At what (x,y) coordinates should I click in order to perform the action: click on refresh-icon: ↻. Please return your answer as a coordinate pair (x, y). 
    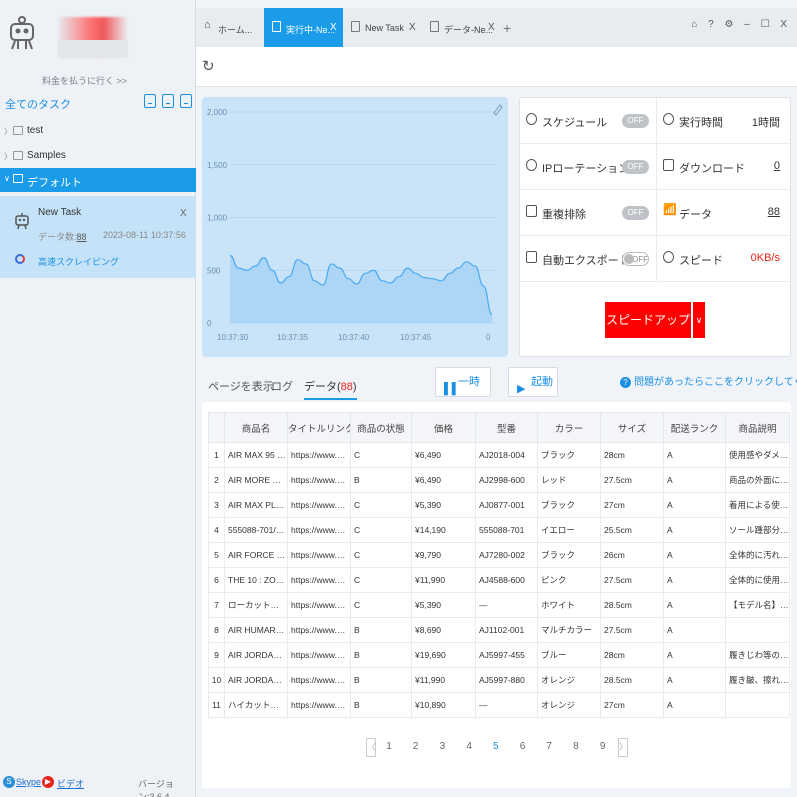
    Looking at the image, I should click on (208, 66).